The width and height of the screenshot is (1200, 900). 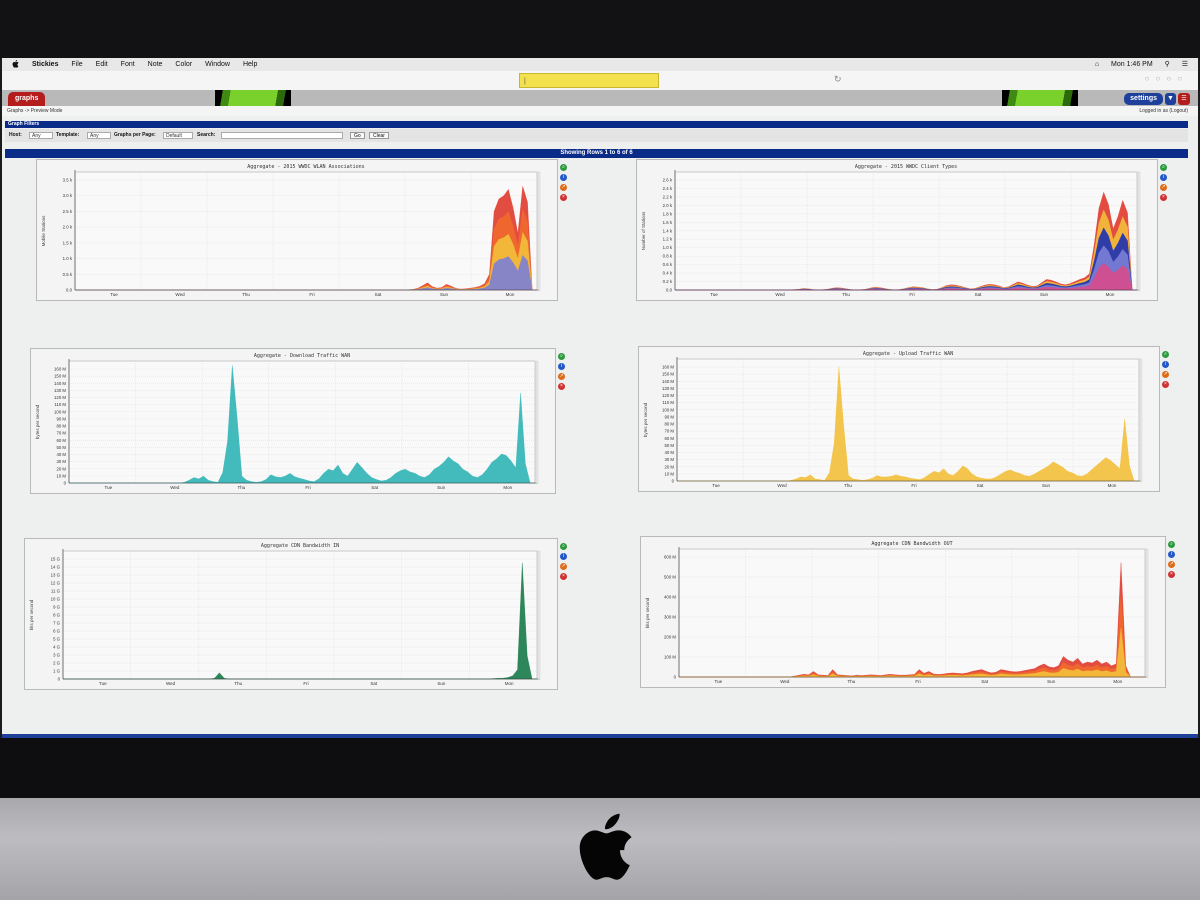 I want to click on y-tick-label: 120 M, so click(x=668, y=395).